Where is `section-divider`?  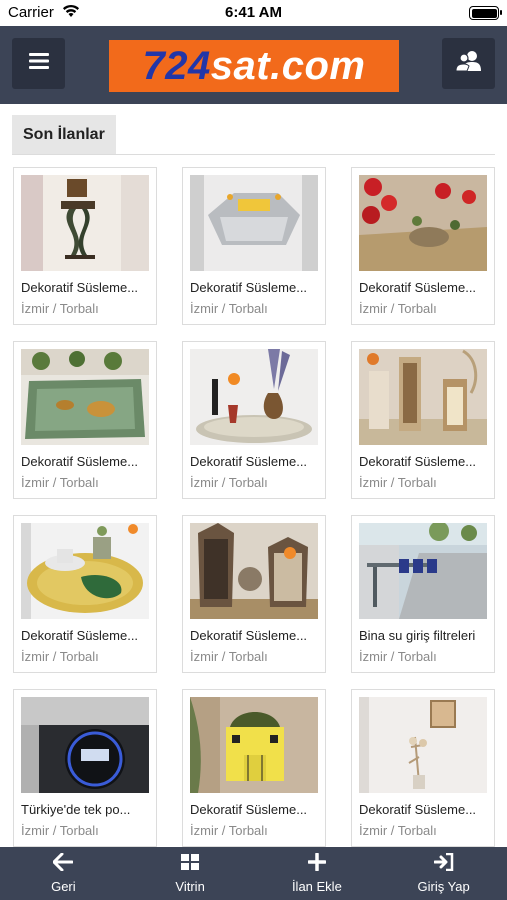
section-divider is located at coordinates (253, 154).